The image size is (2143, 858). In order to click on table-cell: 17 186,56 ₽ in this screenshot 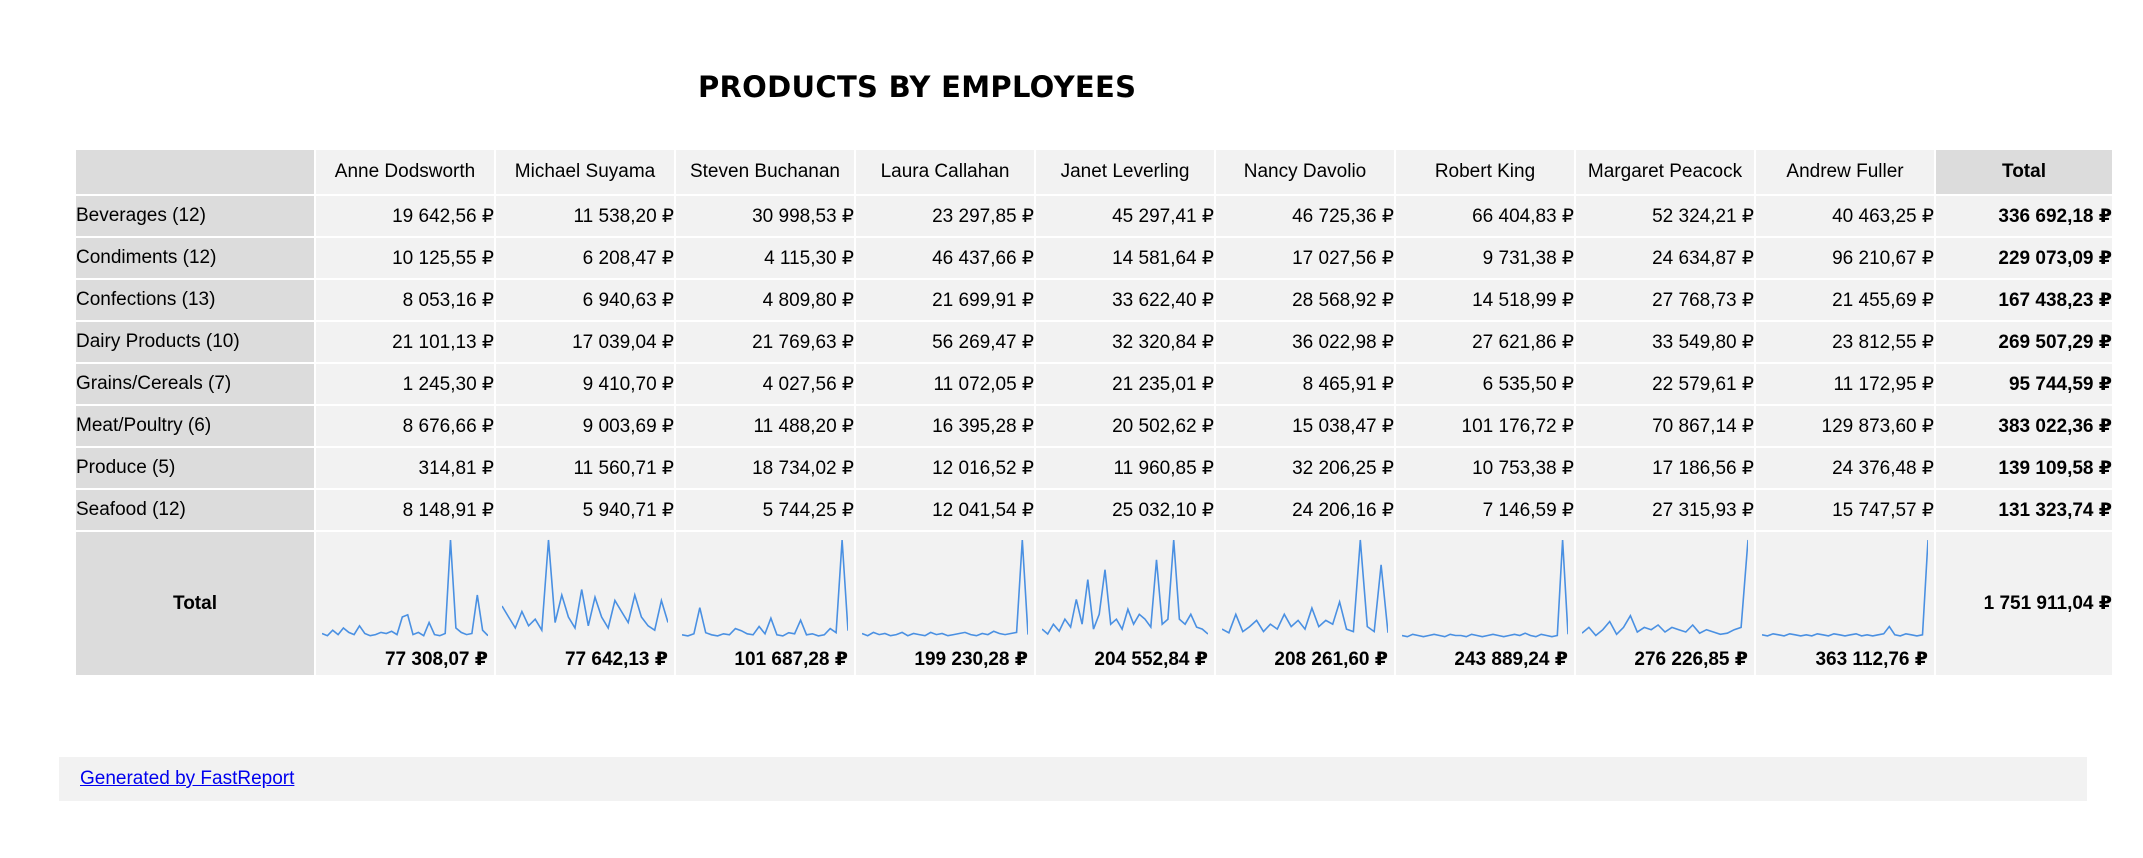, I will do `click(1665, 468)`.